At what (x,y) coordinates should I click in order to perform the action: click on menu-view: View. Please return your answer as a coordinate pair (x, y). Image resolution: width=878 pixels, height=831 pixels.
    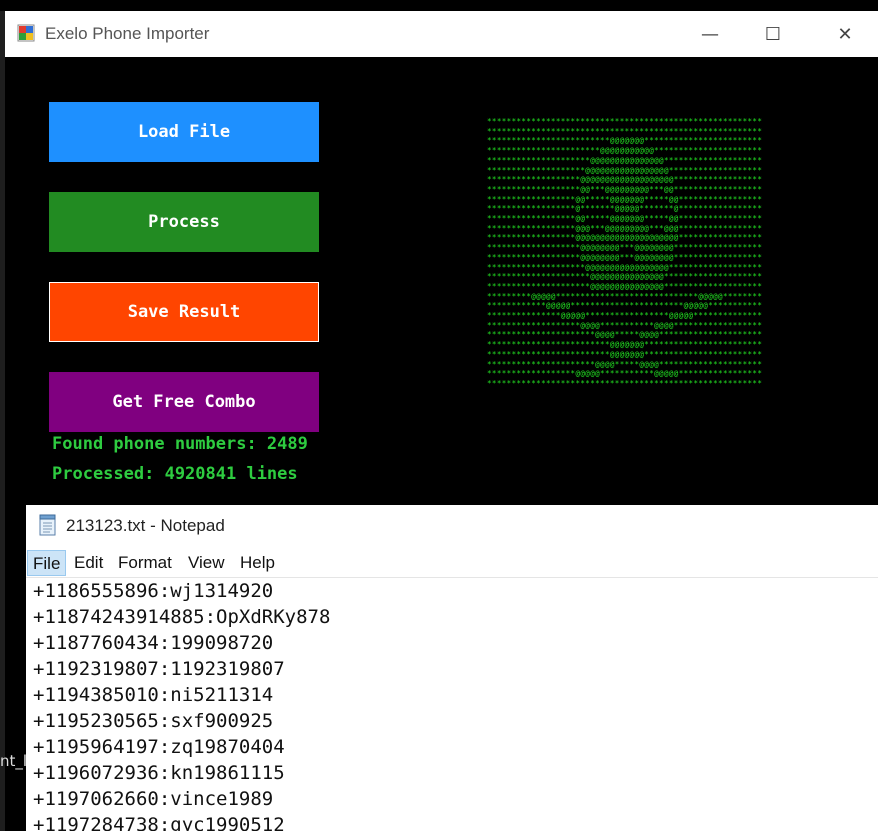
    Looking at the image, I should click on (206, 563).